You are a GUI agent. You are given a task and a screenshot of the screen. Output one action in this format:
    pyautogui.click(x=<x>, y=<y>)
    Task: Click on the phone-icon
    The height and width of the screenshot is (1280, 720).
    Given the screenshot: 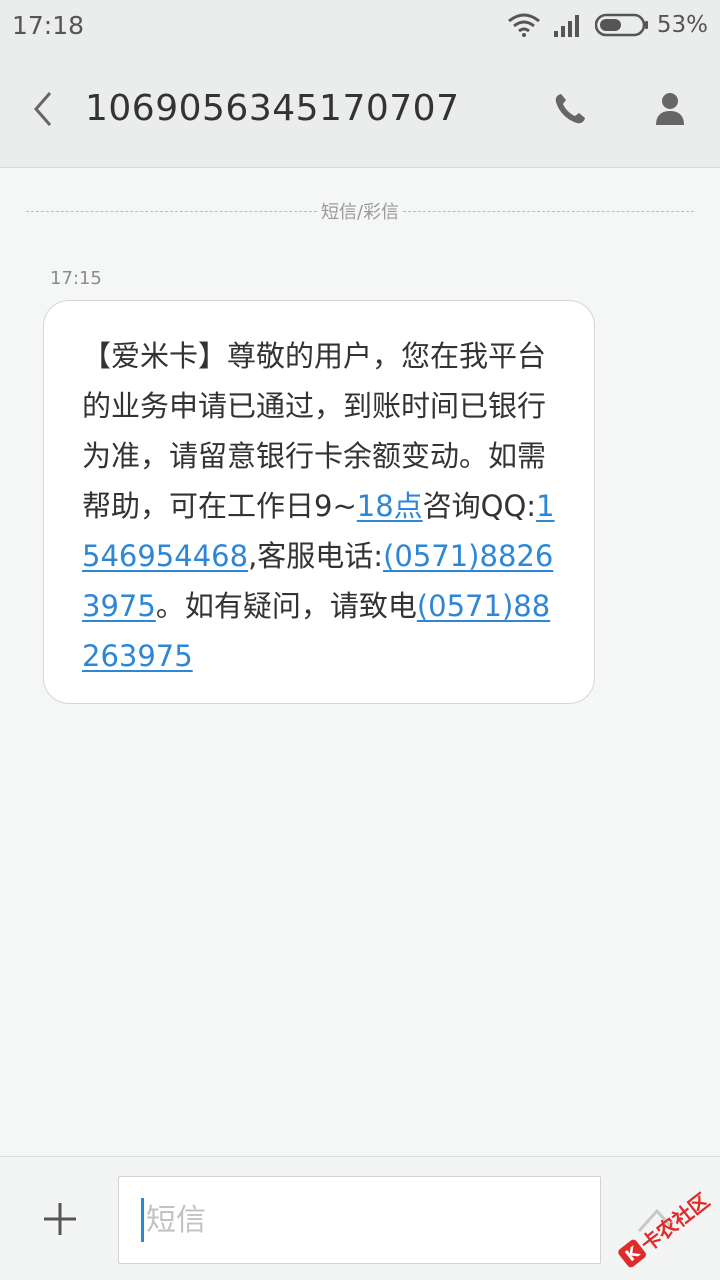 What is the action you would take?
    pyautogui.click(x=570, y=108)
    